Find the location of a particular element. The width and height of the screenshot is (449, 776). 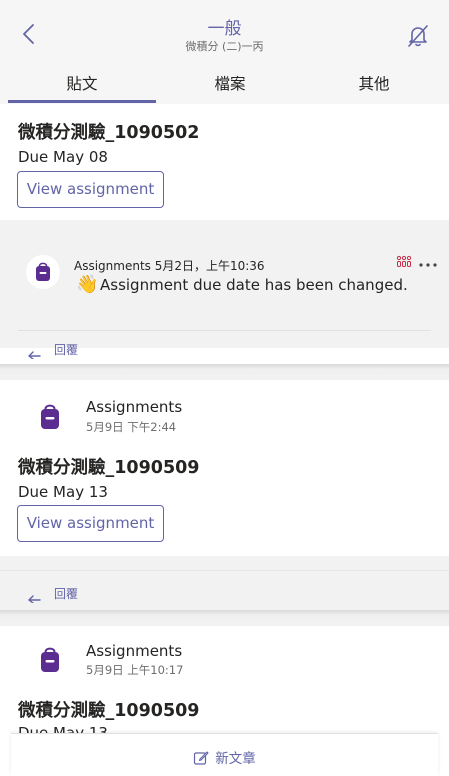

tab-more: 其他 is located at coordinates (374, 89).